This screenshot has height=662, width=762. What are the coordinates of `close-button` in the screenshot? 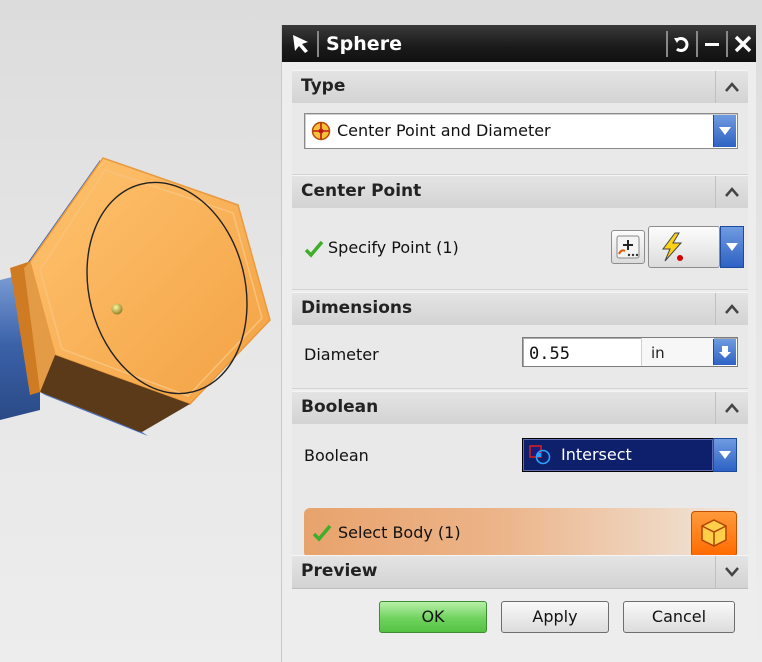 It's located at (741, 44).